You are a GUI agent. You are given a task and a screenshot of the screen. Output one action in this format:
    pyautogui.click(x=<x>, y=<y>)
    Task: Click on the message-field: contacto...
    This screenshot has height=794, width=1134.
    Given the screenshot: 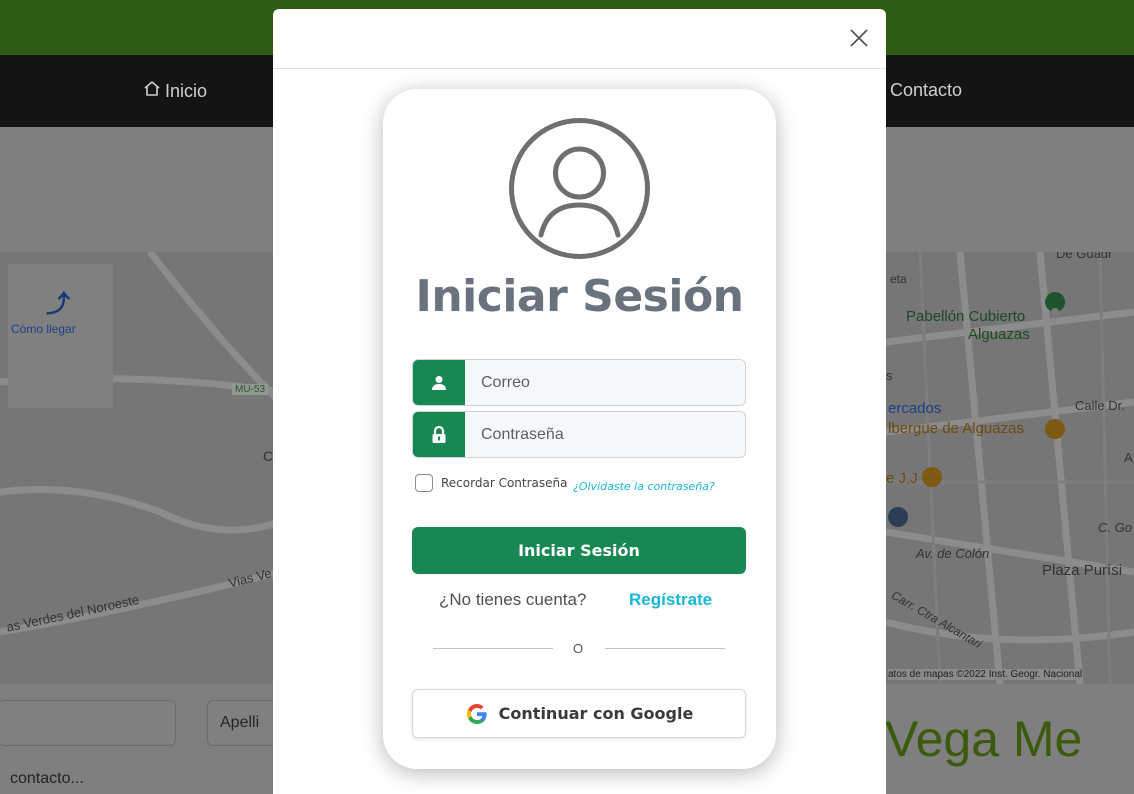 What is the action you would take?
    pyautogui.click(x=47, y=779)
    